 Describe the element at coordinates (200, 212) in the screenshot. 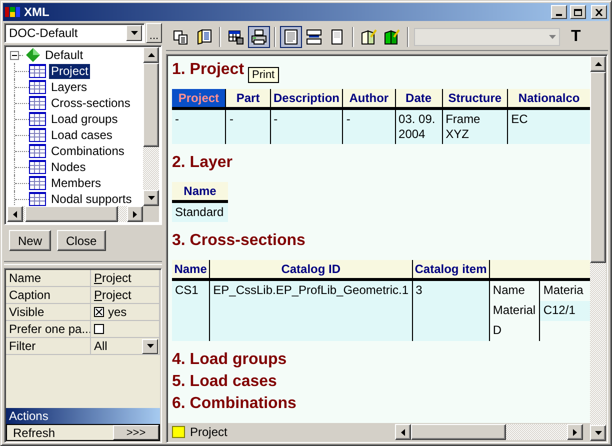

I see `table-cell: Standard` at that location.